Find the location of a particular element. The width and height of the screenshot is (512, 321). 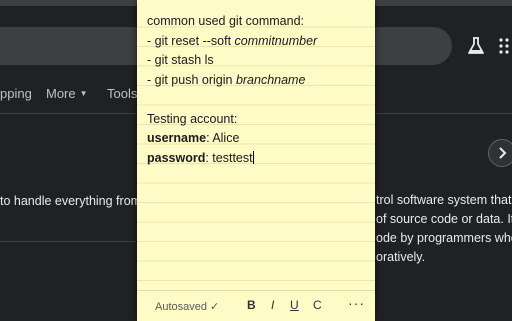

snippet-line: ode by programmers who is located at coordinates (444, 238).